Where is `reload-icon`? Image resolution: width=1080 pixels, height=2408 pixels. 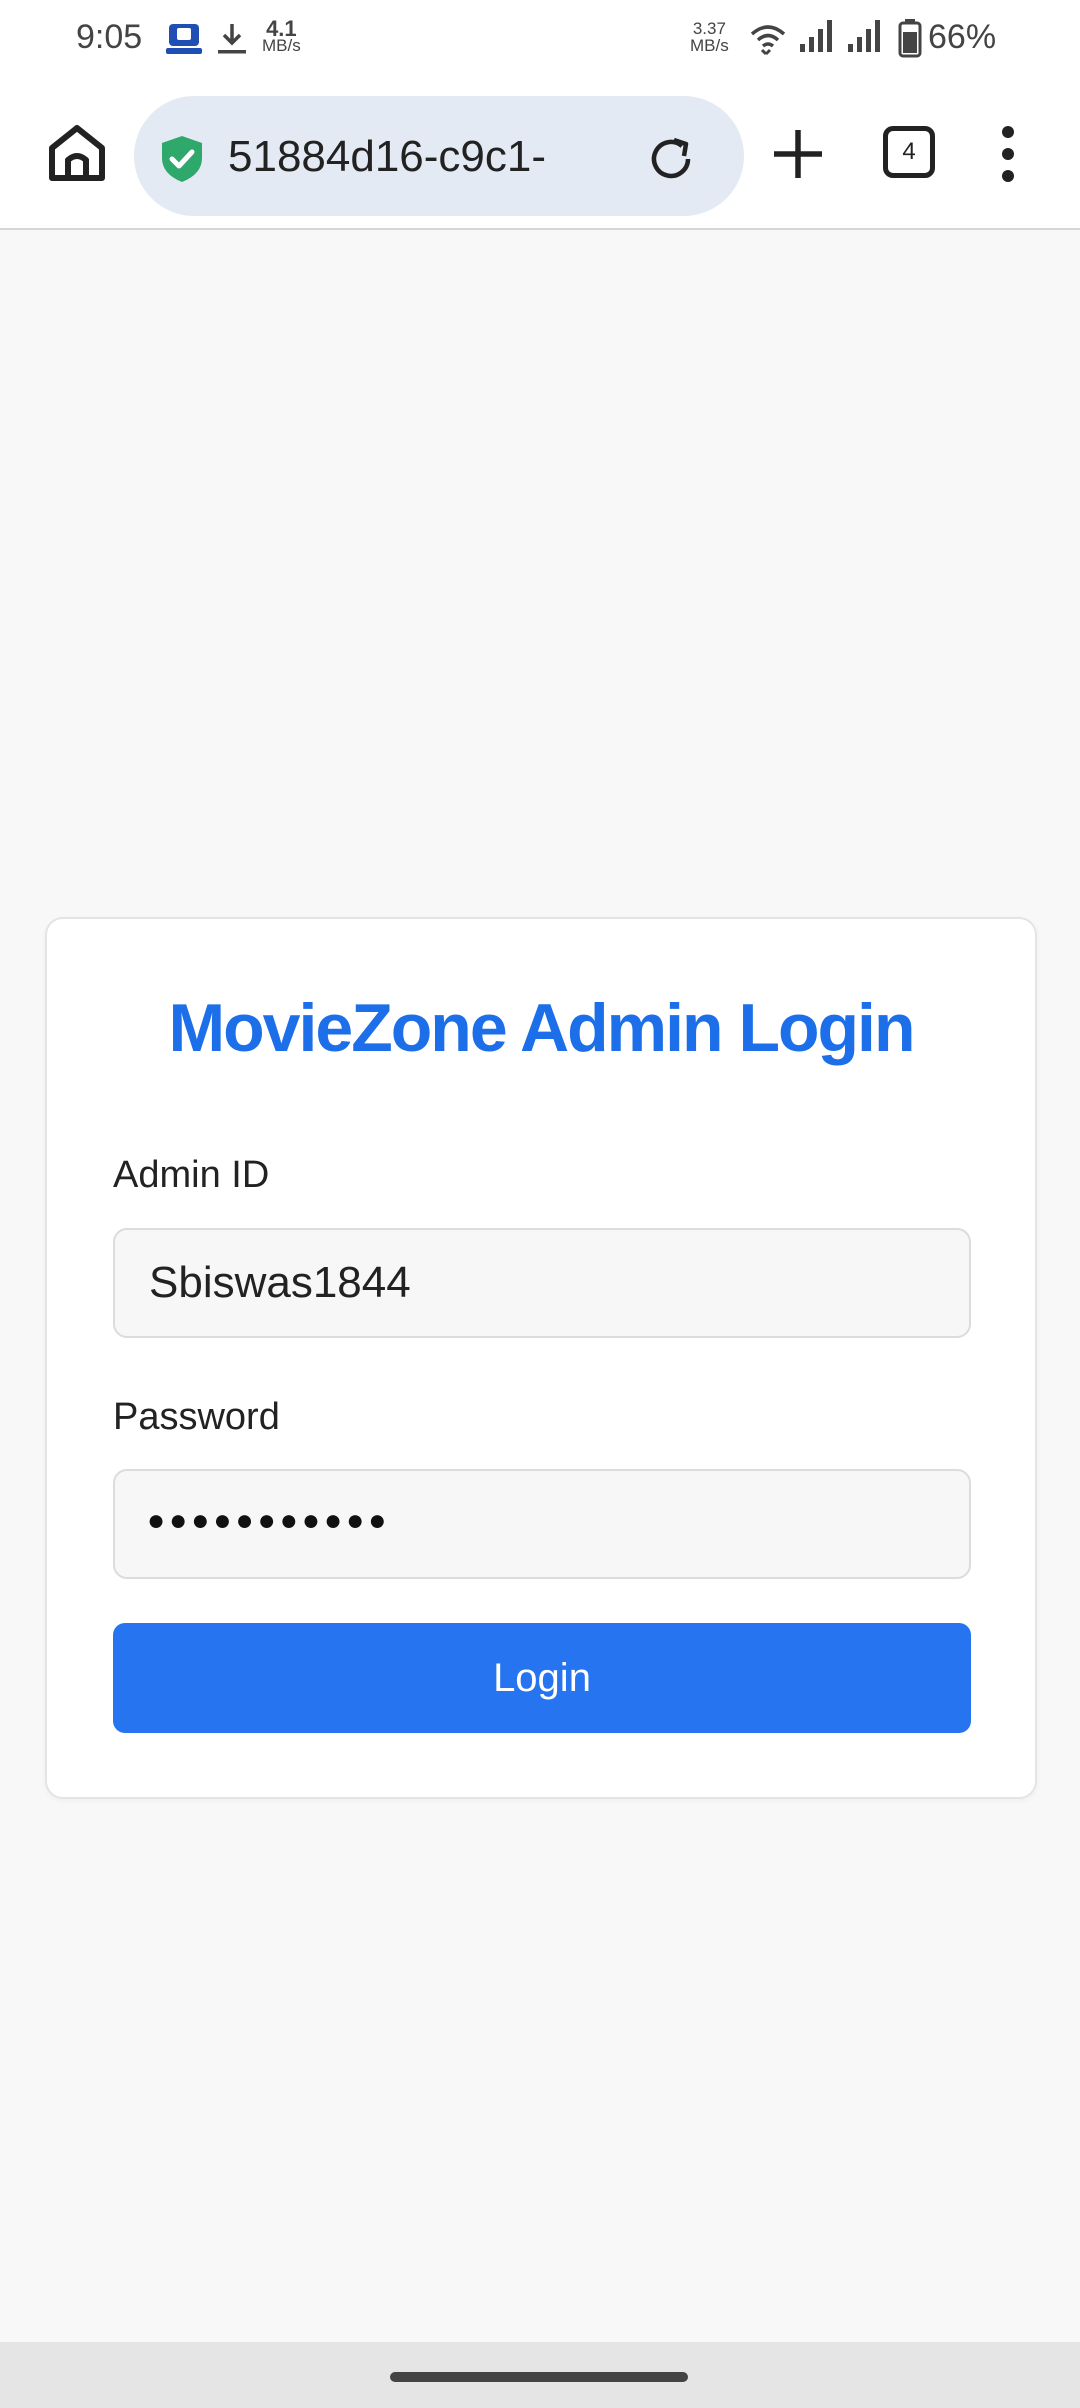
reload-icon is located at coordinates (671, 159).